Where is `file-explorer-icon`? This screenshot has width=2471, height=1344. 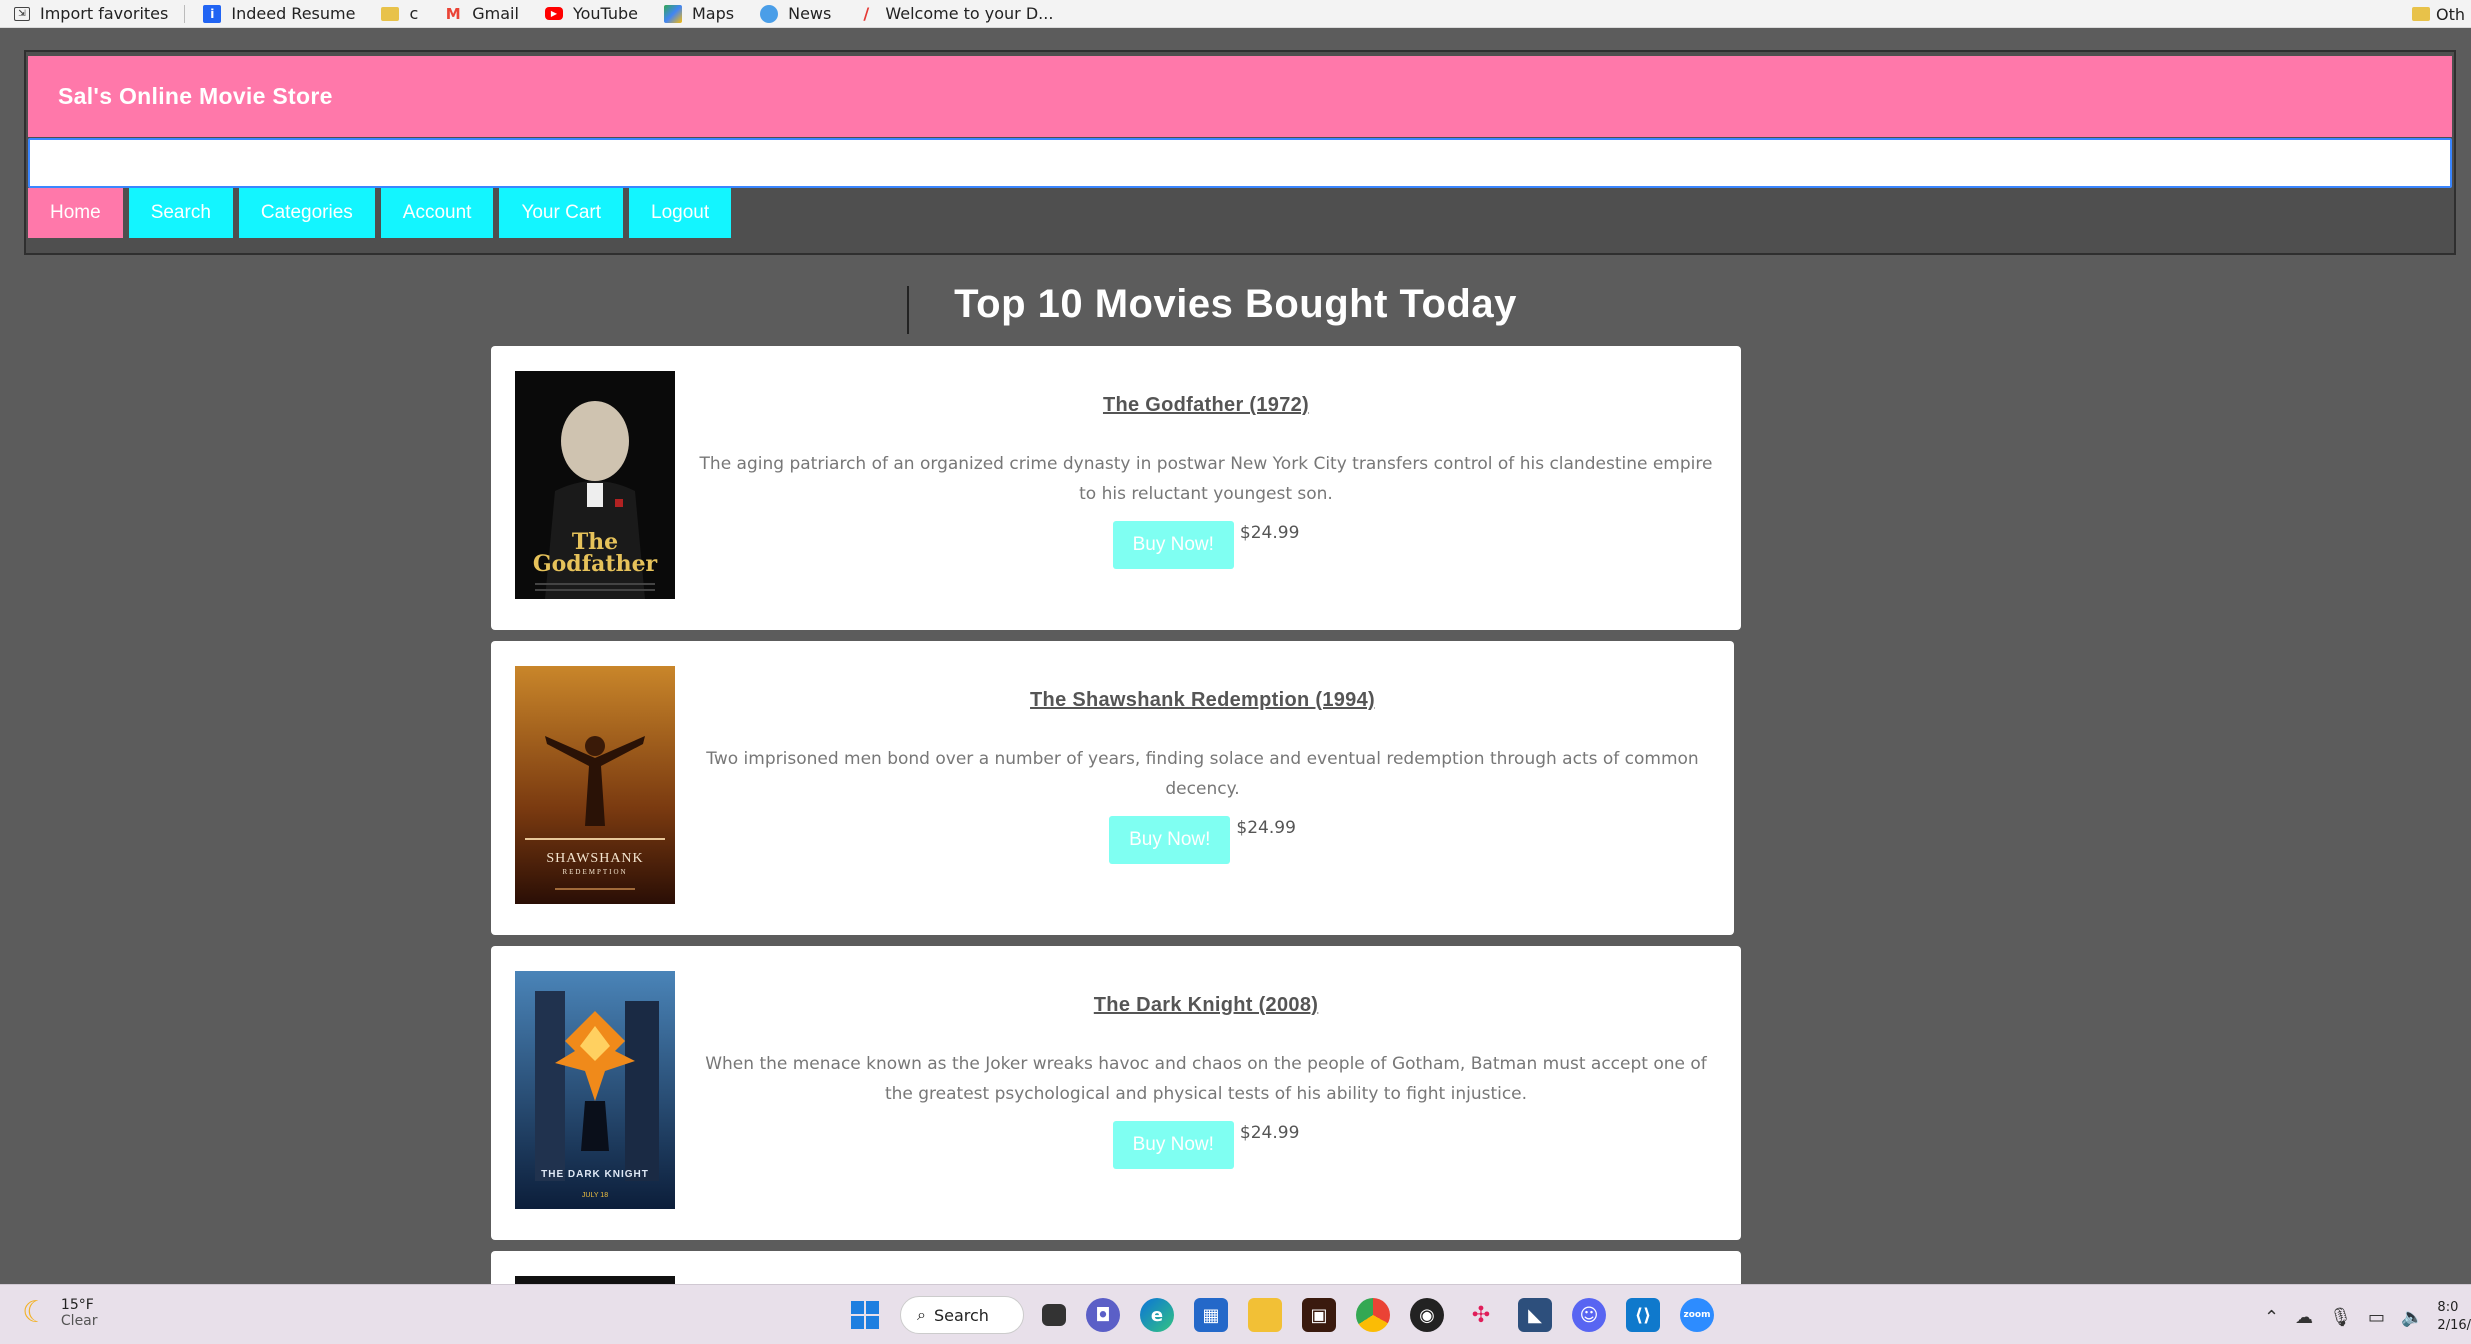
file-explorer-icon is located at coordinates (1265, 1315).